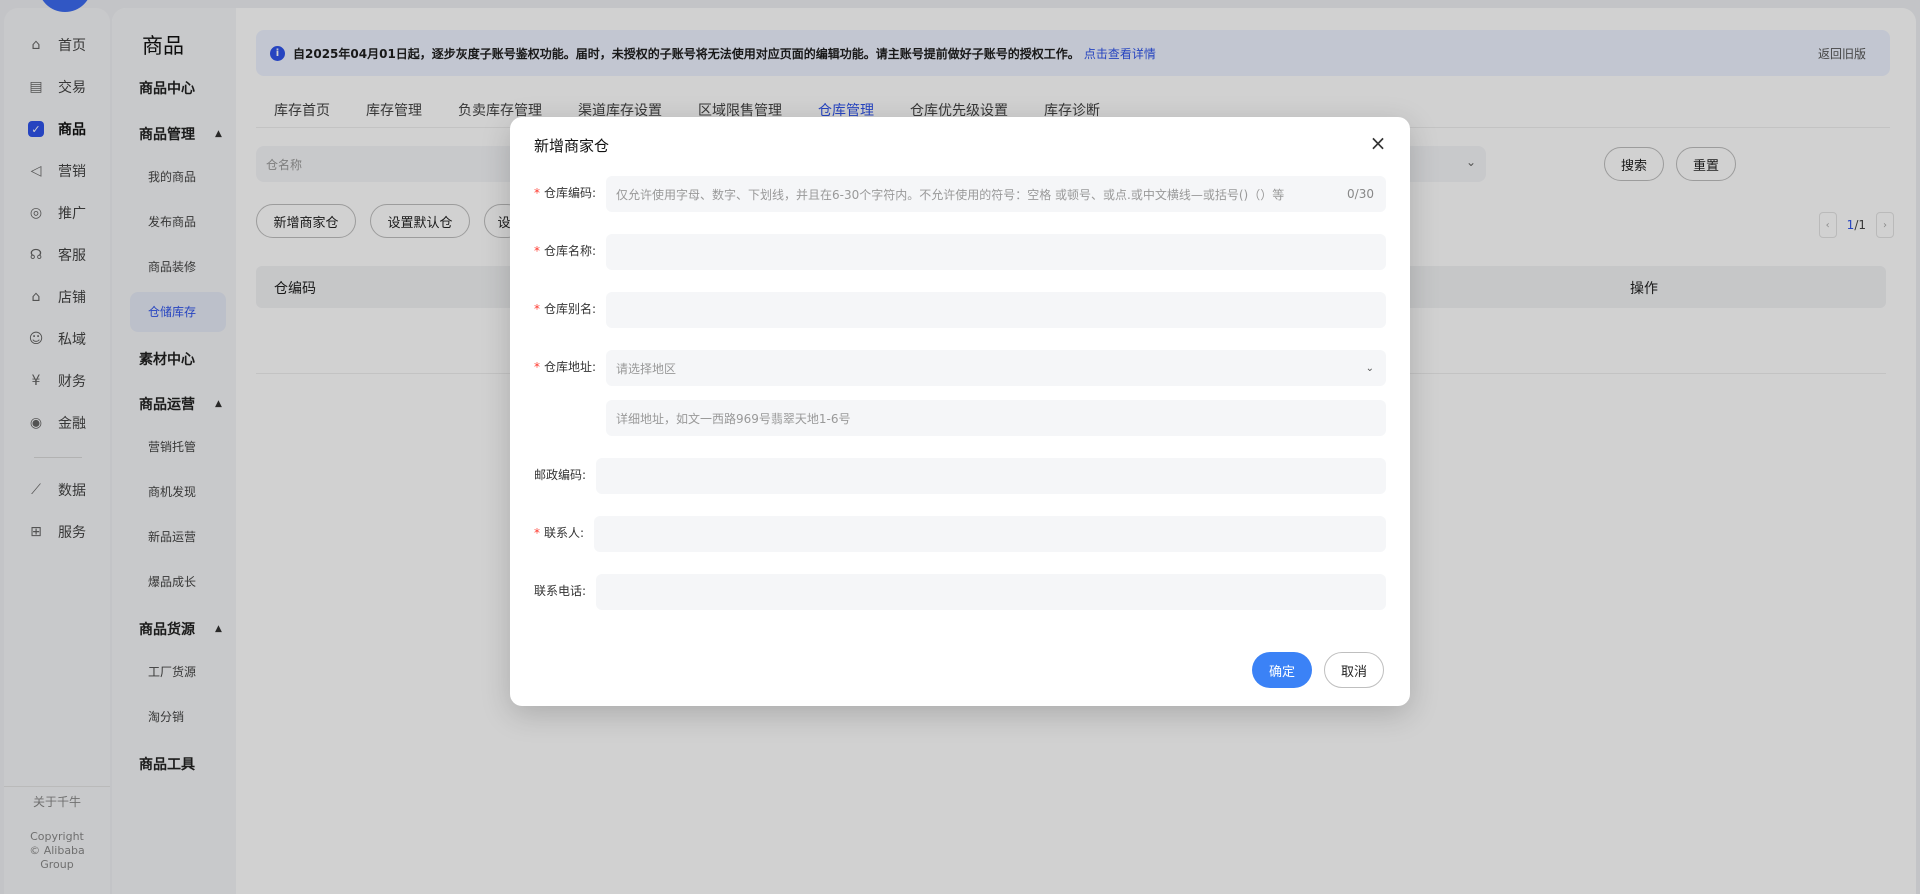 Image resolution: width=1920 pixels, height=894 pixels. I want to click on warehouse-alias-label: * 仓库别名:, so click(565, 308).